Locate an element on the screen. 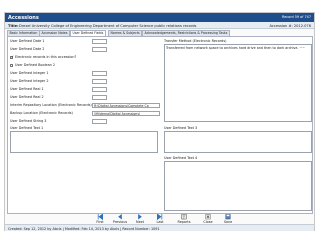 Image resolution: width=320 pixels, height=240 pixels. last-button: Last is located at coordinates (160, 219).